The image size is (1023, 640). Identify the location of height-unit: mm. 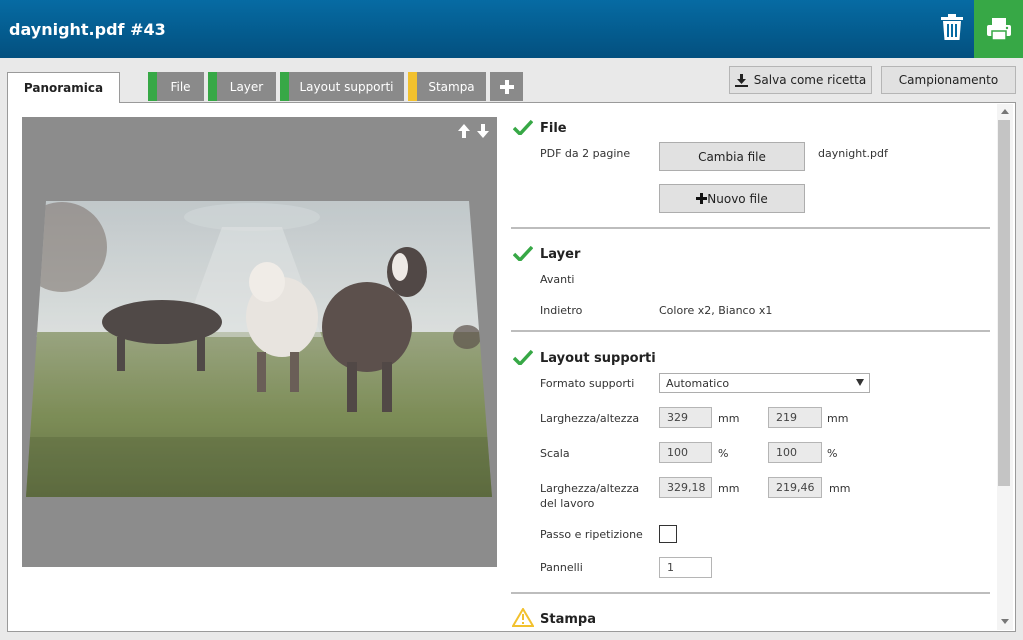
(838, 418).